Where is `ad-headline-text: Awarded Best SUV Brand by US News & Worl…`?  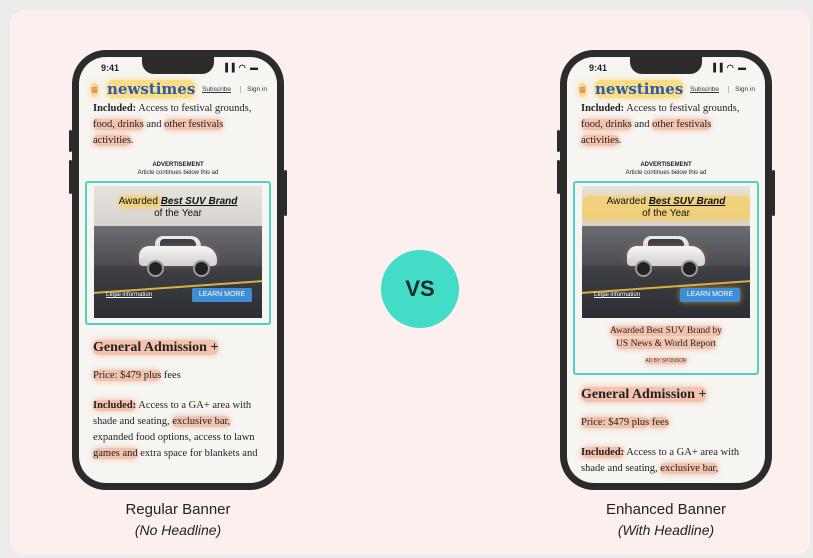
ad-headline-text: Awarded Best SUV Brand by US News & Worl… is located at coordinates (666, 338).